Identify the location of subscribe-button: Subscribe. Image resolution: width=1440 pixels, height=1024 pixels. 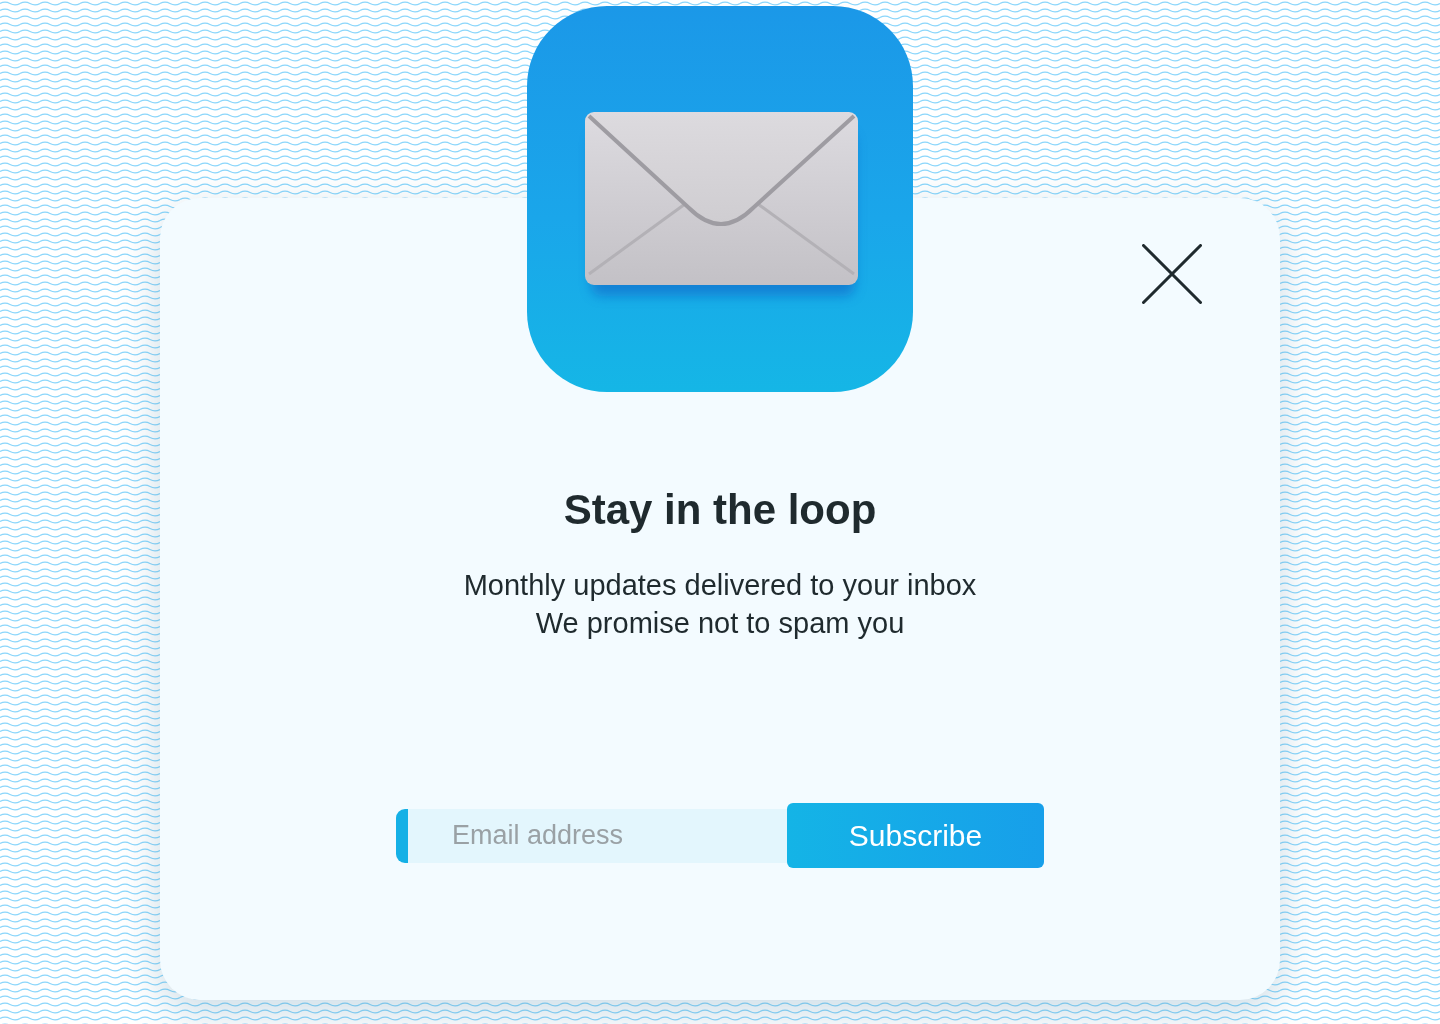
(915, 835).